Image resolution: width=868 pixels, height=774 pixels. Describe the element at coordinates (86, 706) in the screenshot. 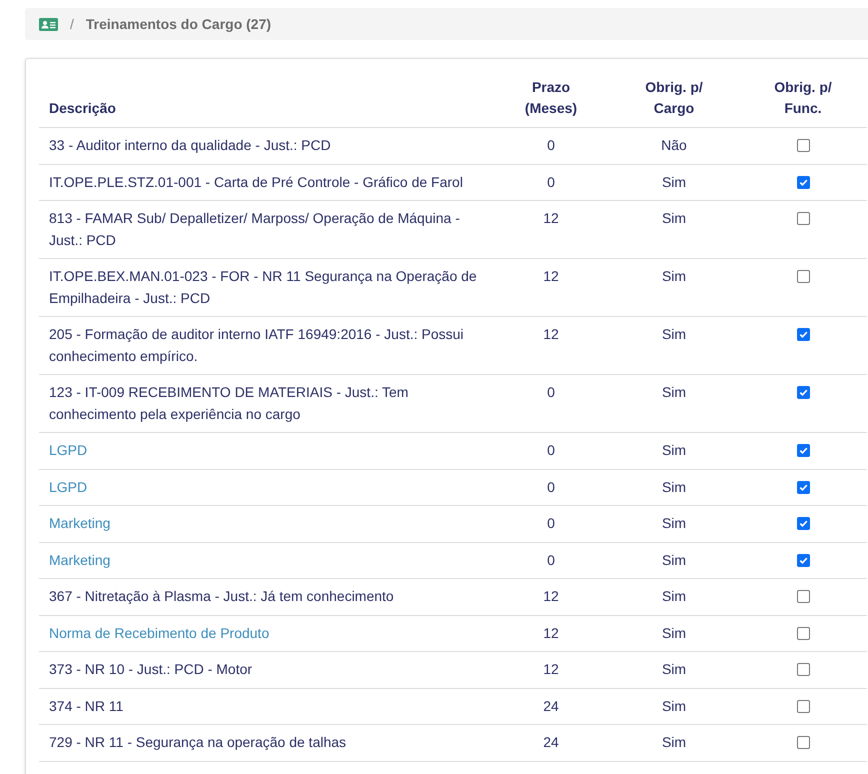

I see `training-description: 374 - NR 11` at that location.